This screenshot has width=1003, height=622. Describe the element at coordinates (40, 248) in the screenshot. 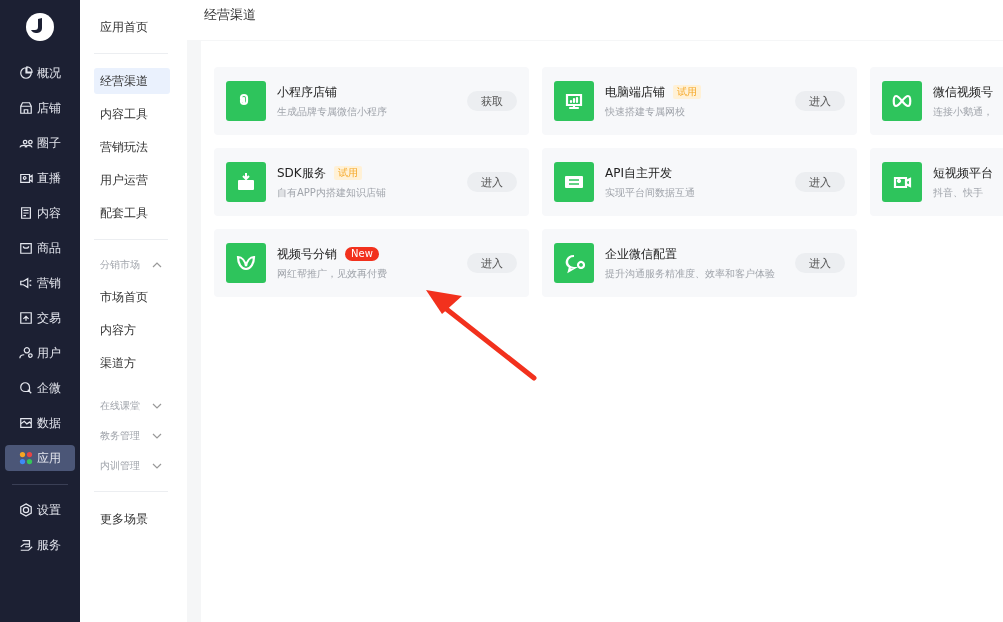

I see `nav-item: 商品` at that location.